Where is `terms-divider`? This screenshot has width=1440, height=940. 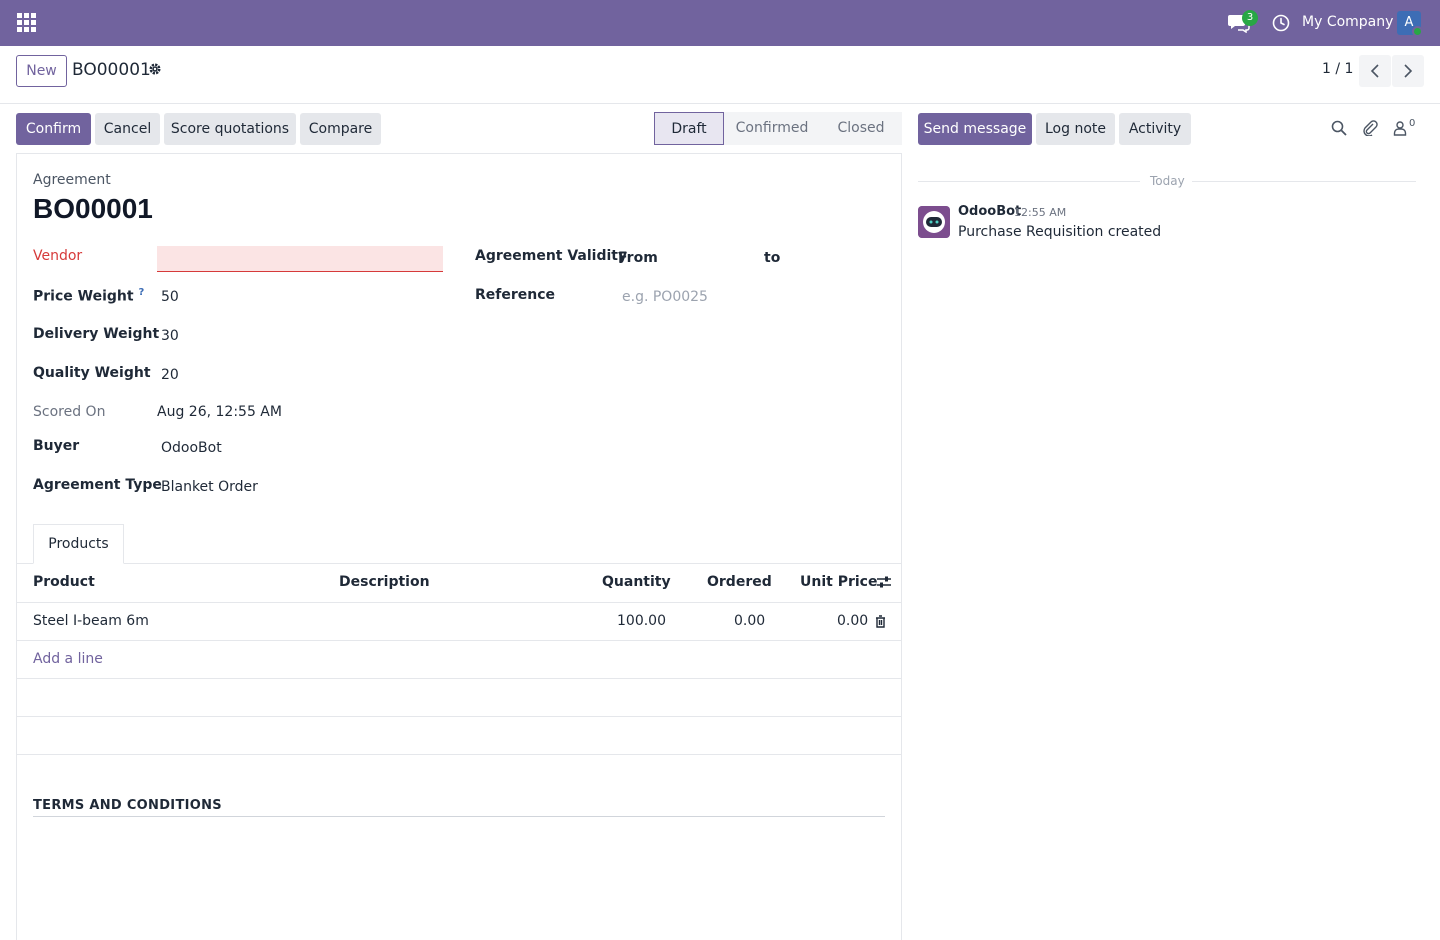 terms-divider is located at coordinates (459, 816).